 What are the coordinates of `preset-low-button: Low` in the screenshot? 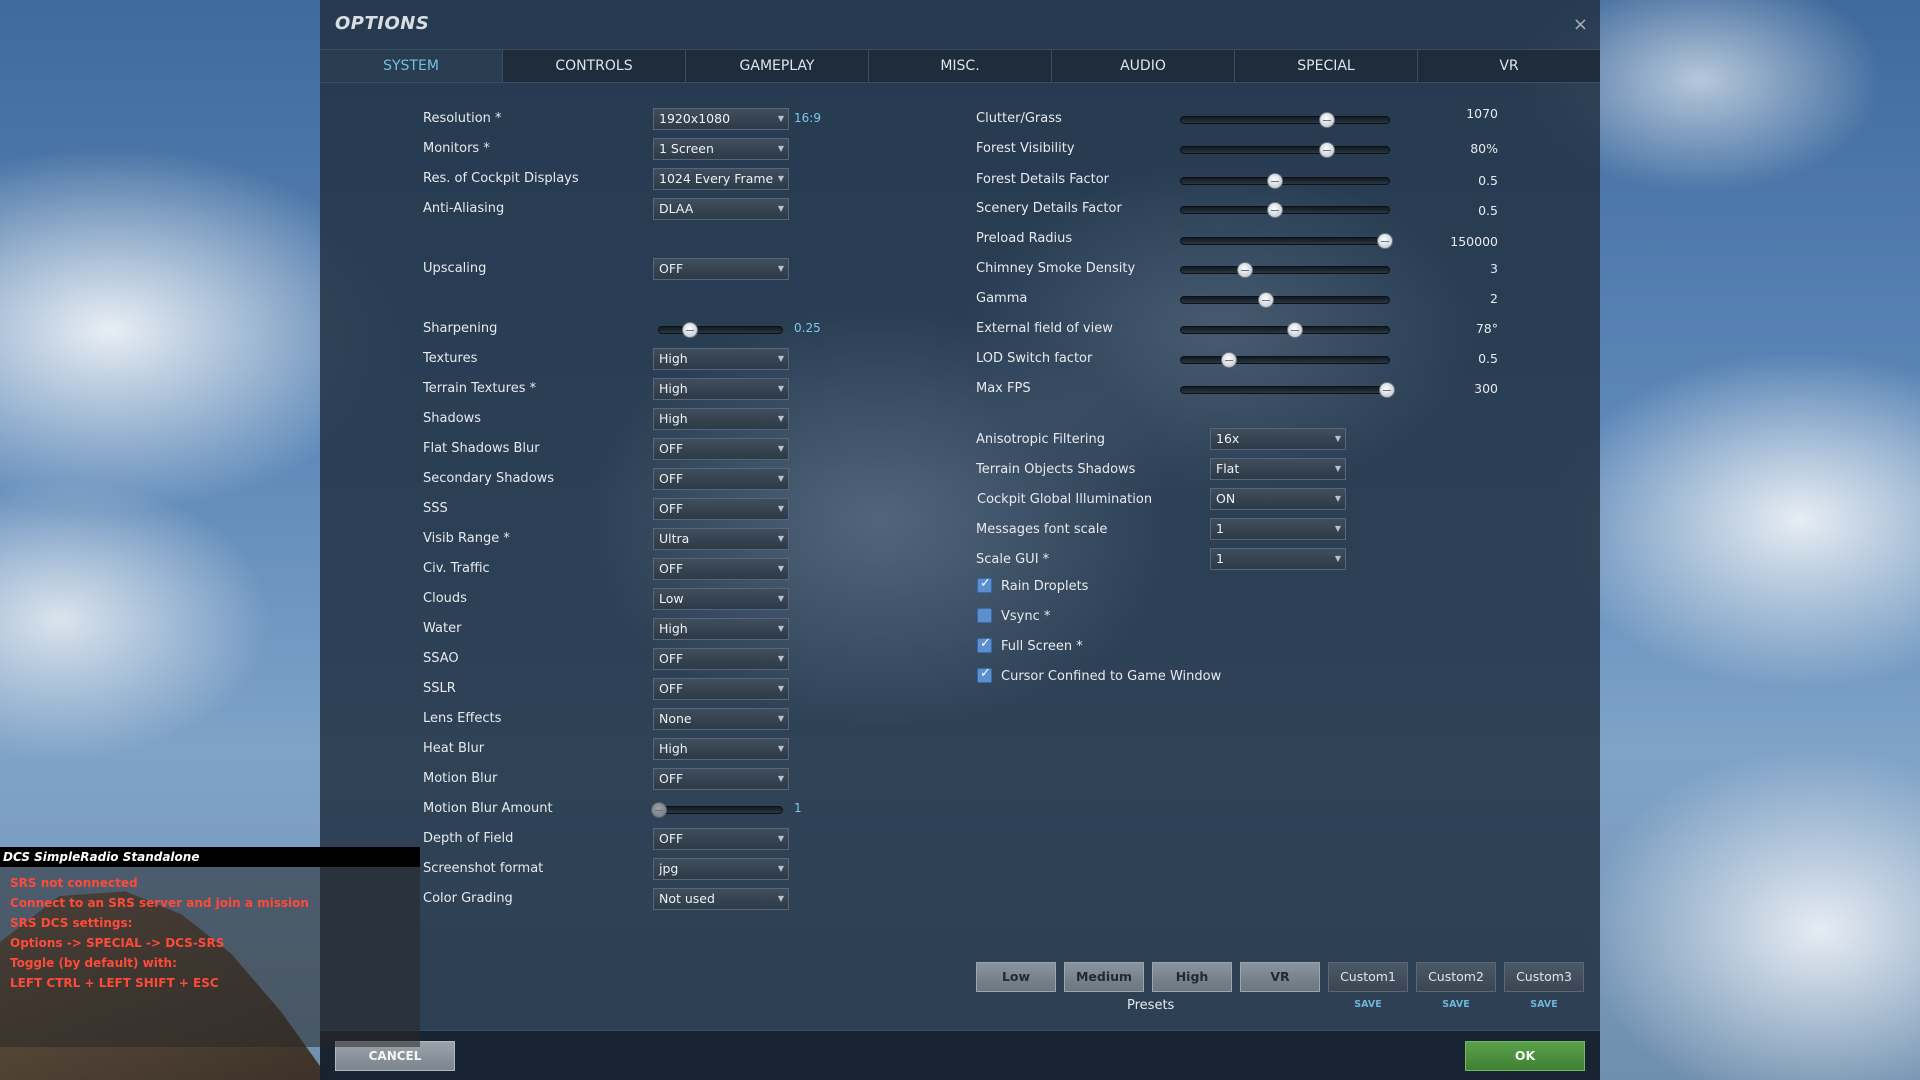 It's located at (1016, 977).